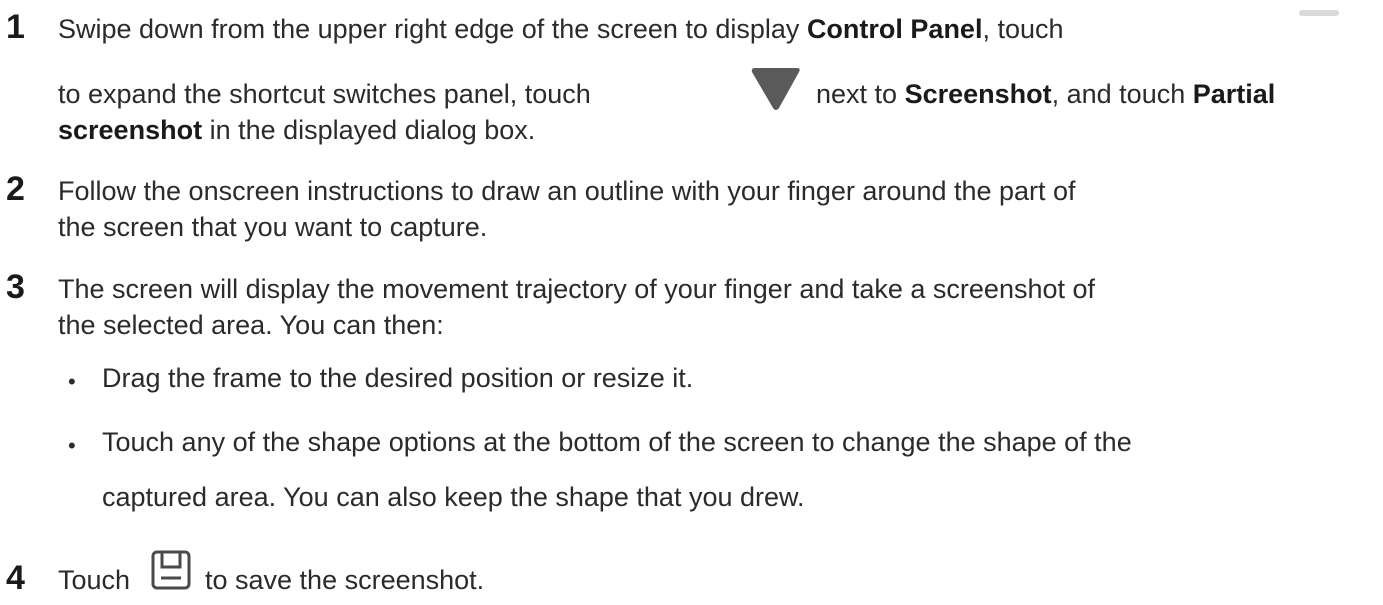 This screenshot has width=1383, height=605. I want to click on step-number: 1, so click(15, 27).